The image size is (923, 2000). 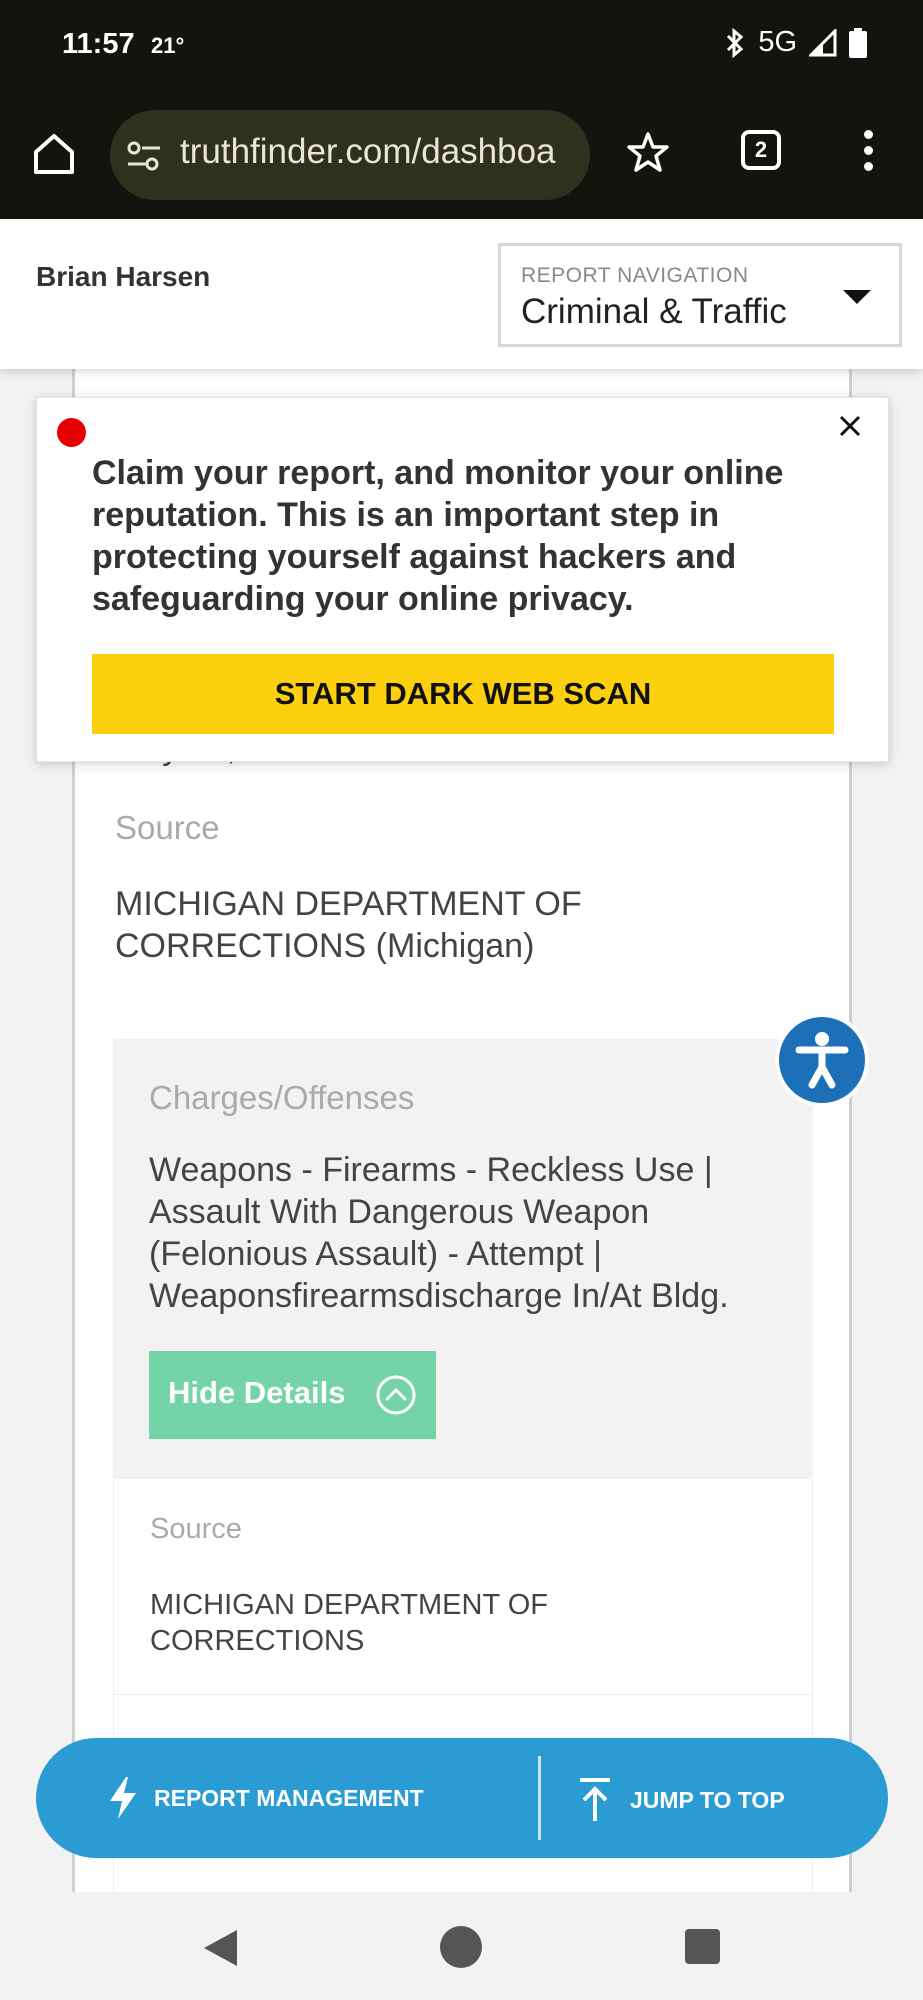 I want to click on address-bar: truthfinder.com/dashboa, so click(x=350, y=155).